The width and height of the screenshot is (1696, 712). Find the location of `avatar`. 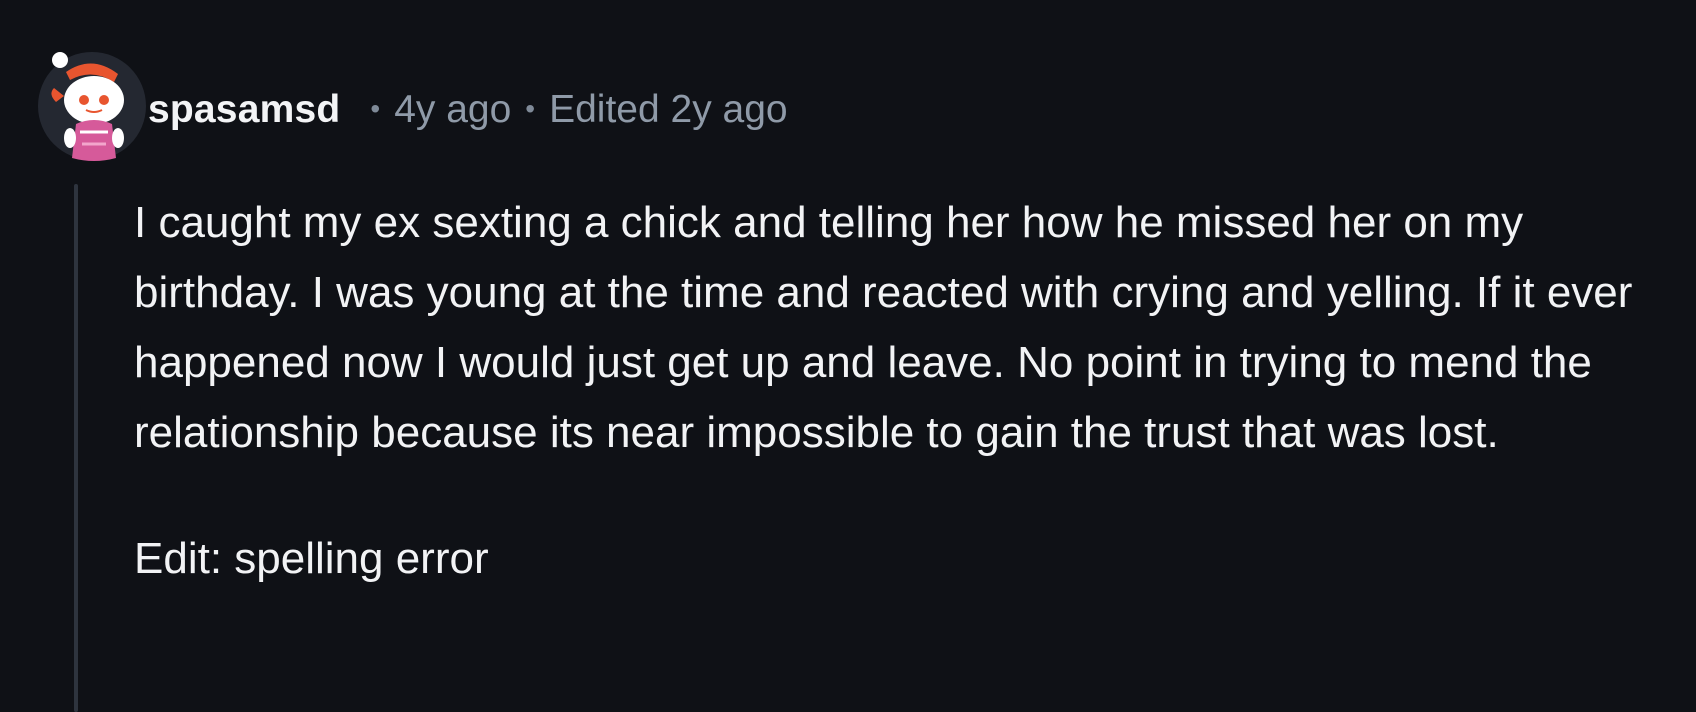

avatar is located at coordinates (92, 106).